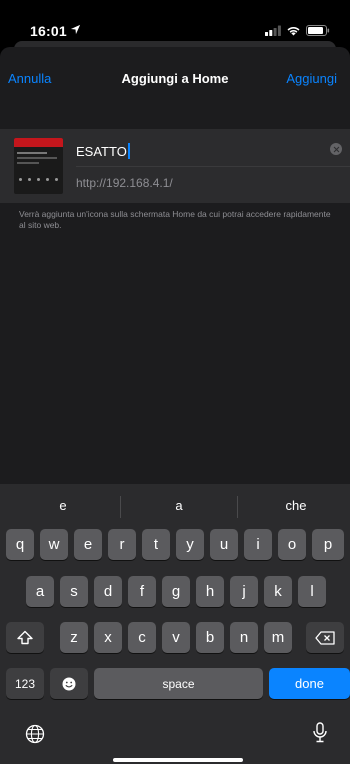  What do you see at coordinates (320, 733) in the screenshot?
I see `microphone-icon` at bounding box center [320, 733].